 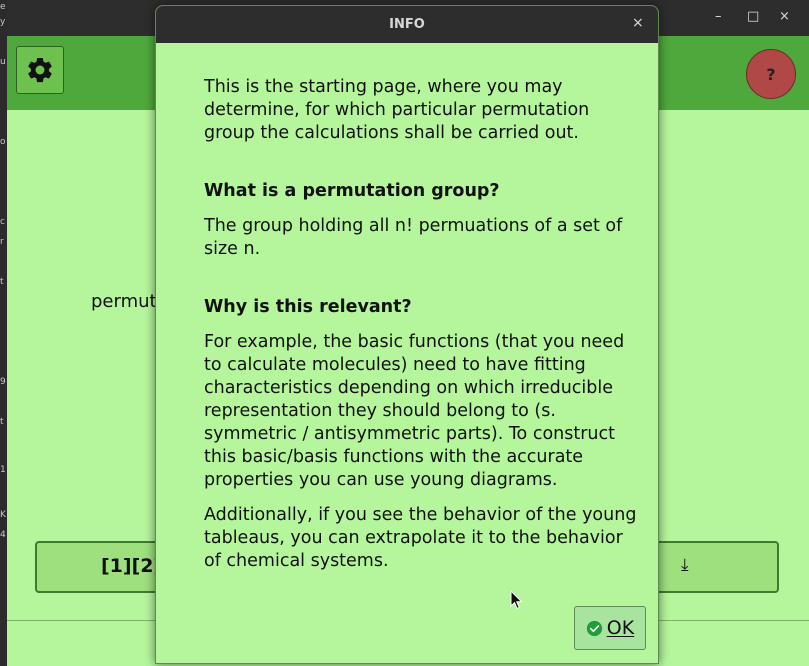 What do you see at coordinates (3, 142) in the screenshot?
I see `terminal-glyph: o` at bounding box center [3, 142].